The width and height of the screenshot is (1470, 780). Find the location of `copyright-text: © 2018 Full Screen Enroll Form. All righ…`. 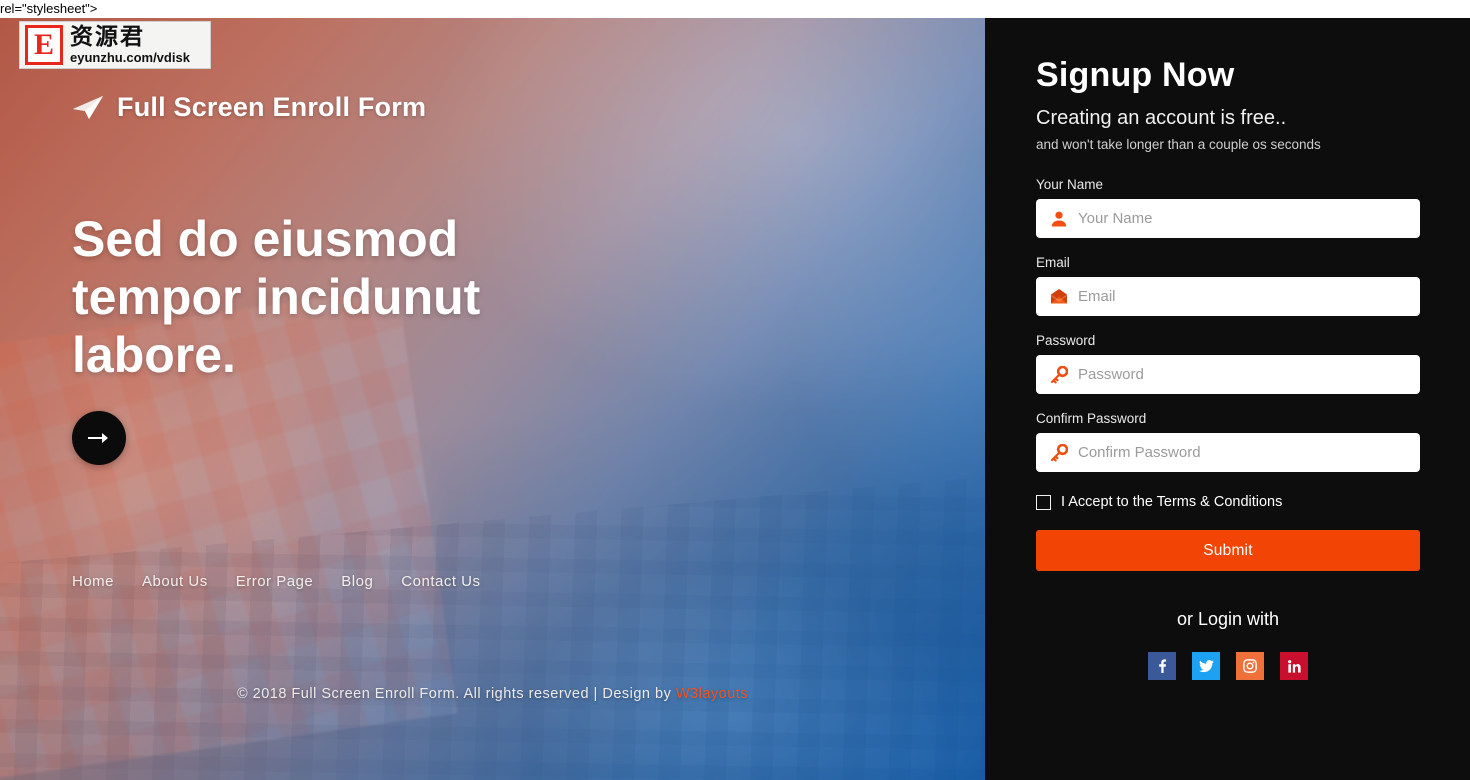

copyright-text: © 2018 Full Screen Enroll Form. All righ… is located at coordinates (456, 694).